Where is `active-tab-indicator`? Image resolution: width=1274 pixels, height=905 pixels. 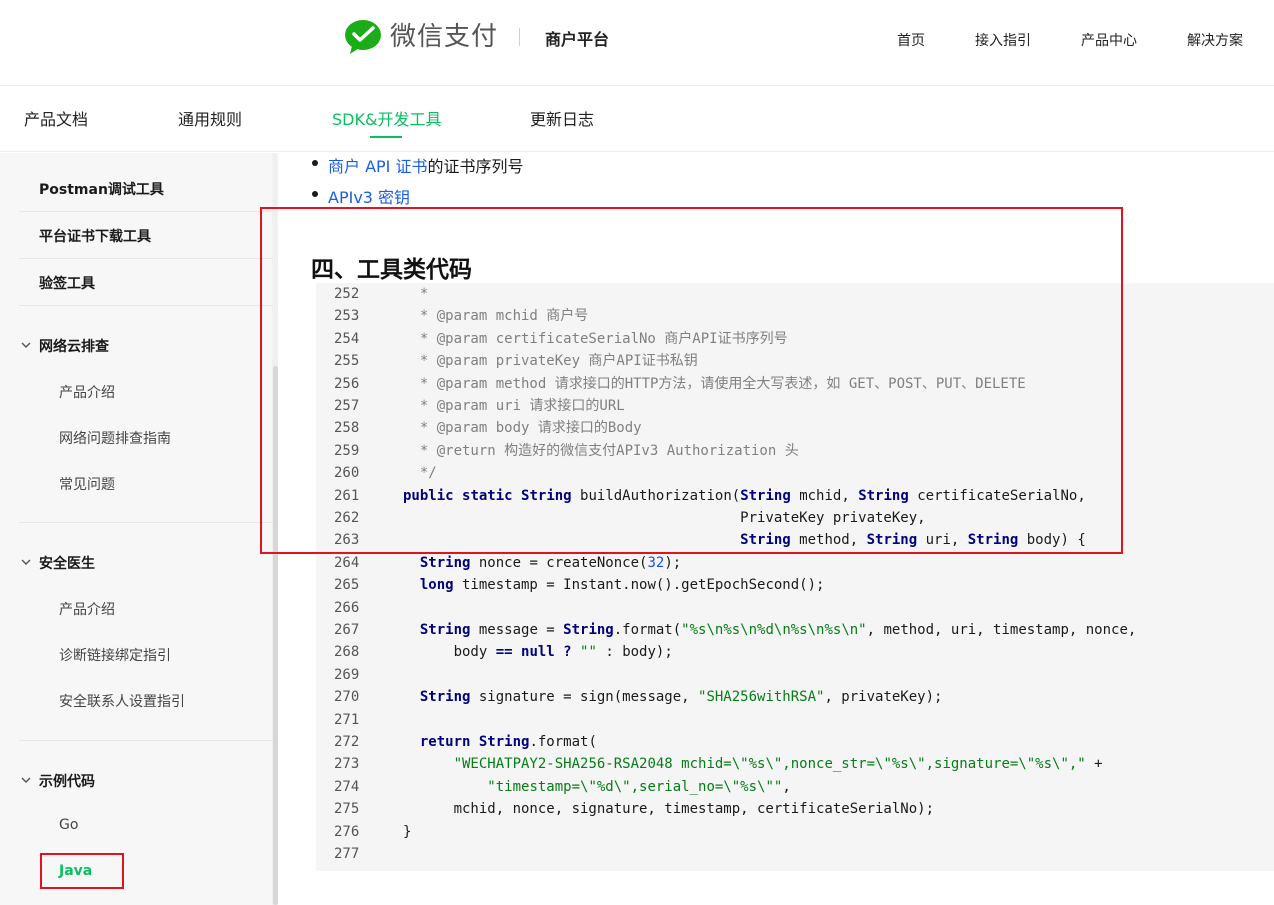
active-tab-indicator is located at coordinates (386, 137).